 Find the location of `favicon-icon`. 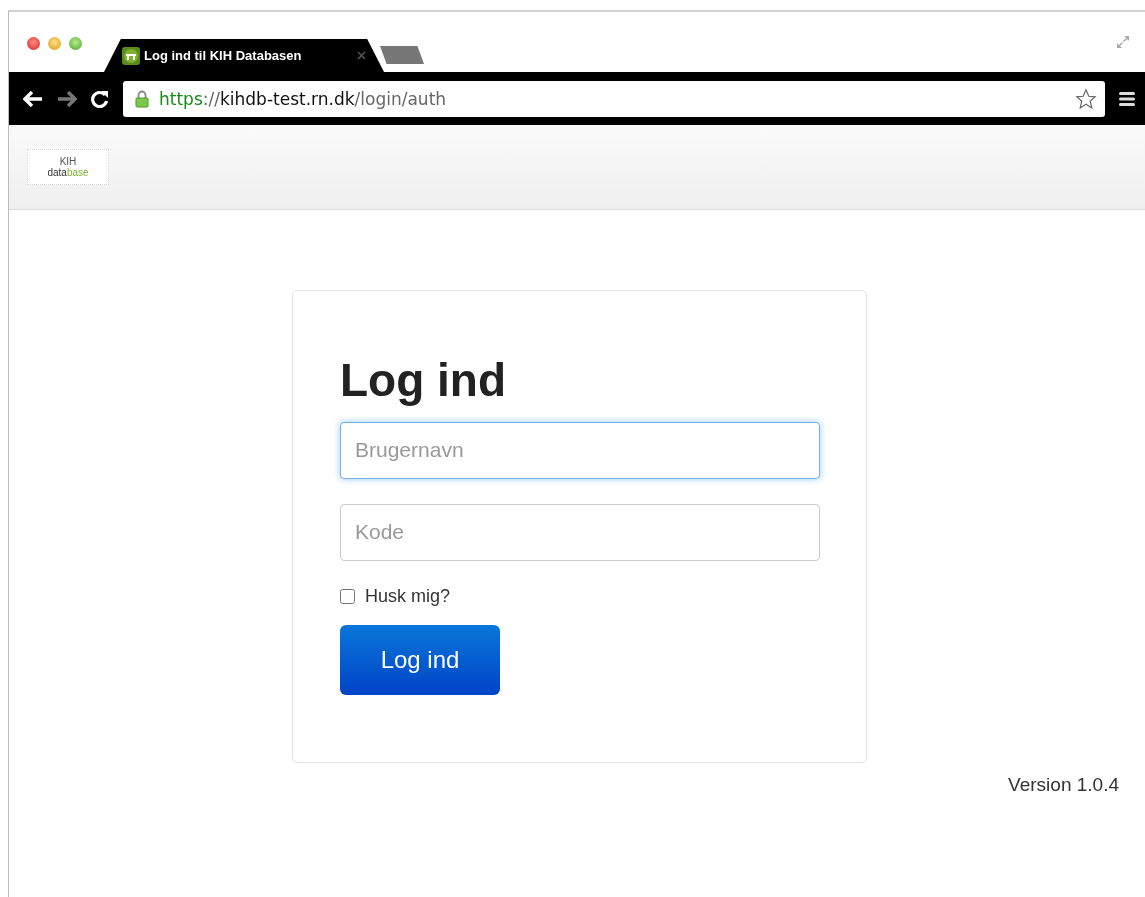

favicon-icon is located at coordinates (131, 55).